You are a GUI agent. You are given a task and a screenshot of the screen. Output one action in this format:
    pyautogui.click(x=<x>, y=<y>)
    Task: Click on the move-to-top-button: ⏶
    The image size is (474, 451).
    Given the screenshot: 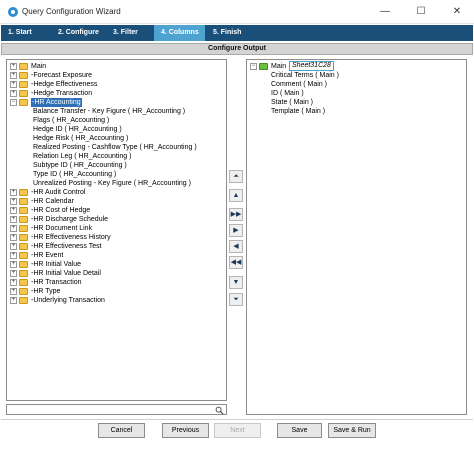 What is the action you would take?
    pyautogui.click(x=236, y=176)
    